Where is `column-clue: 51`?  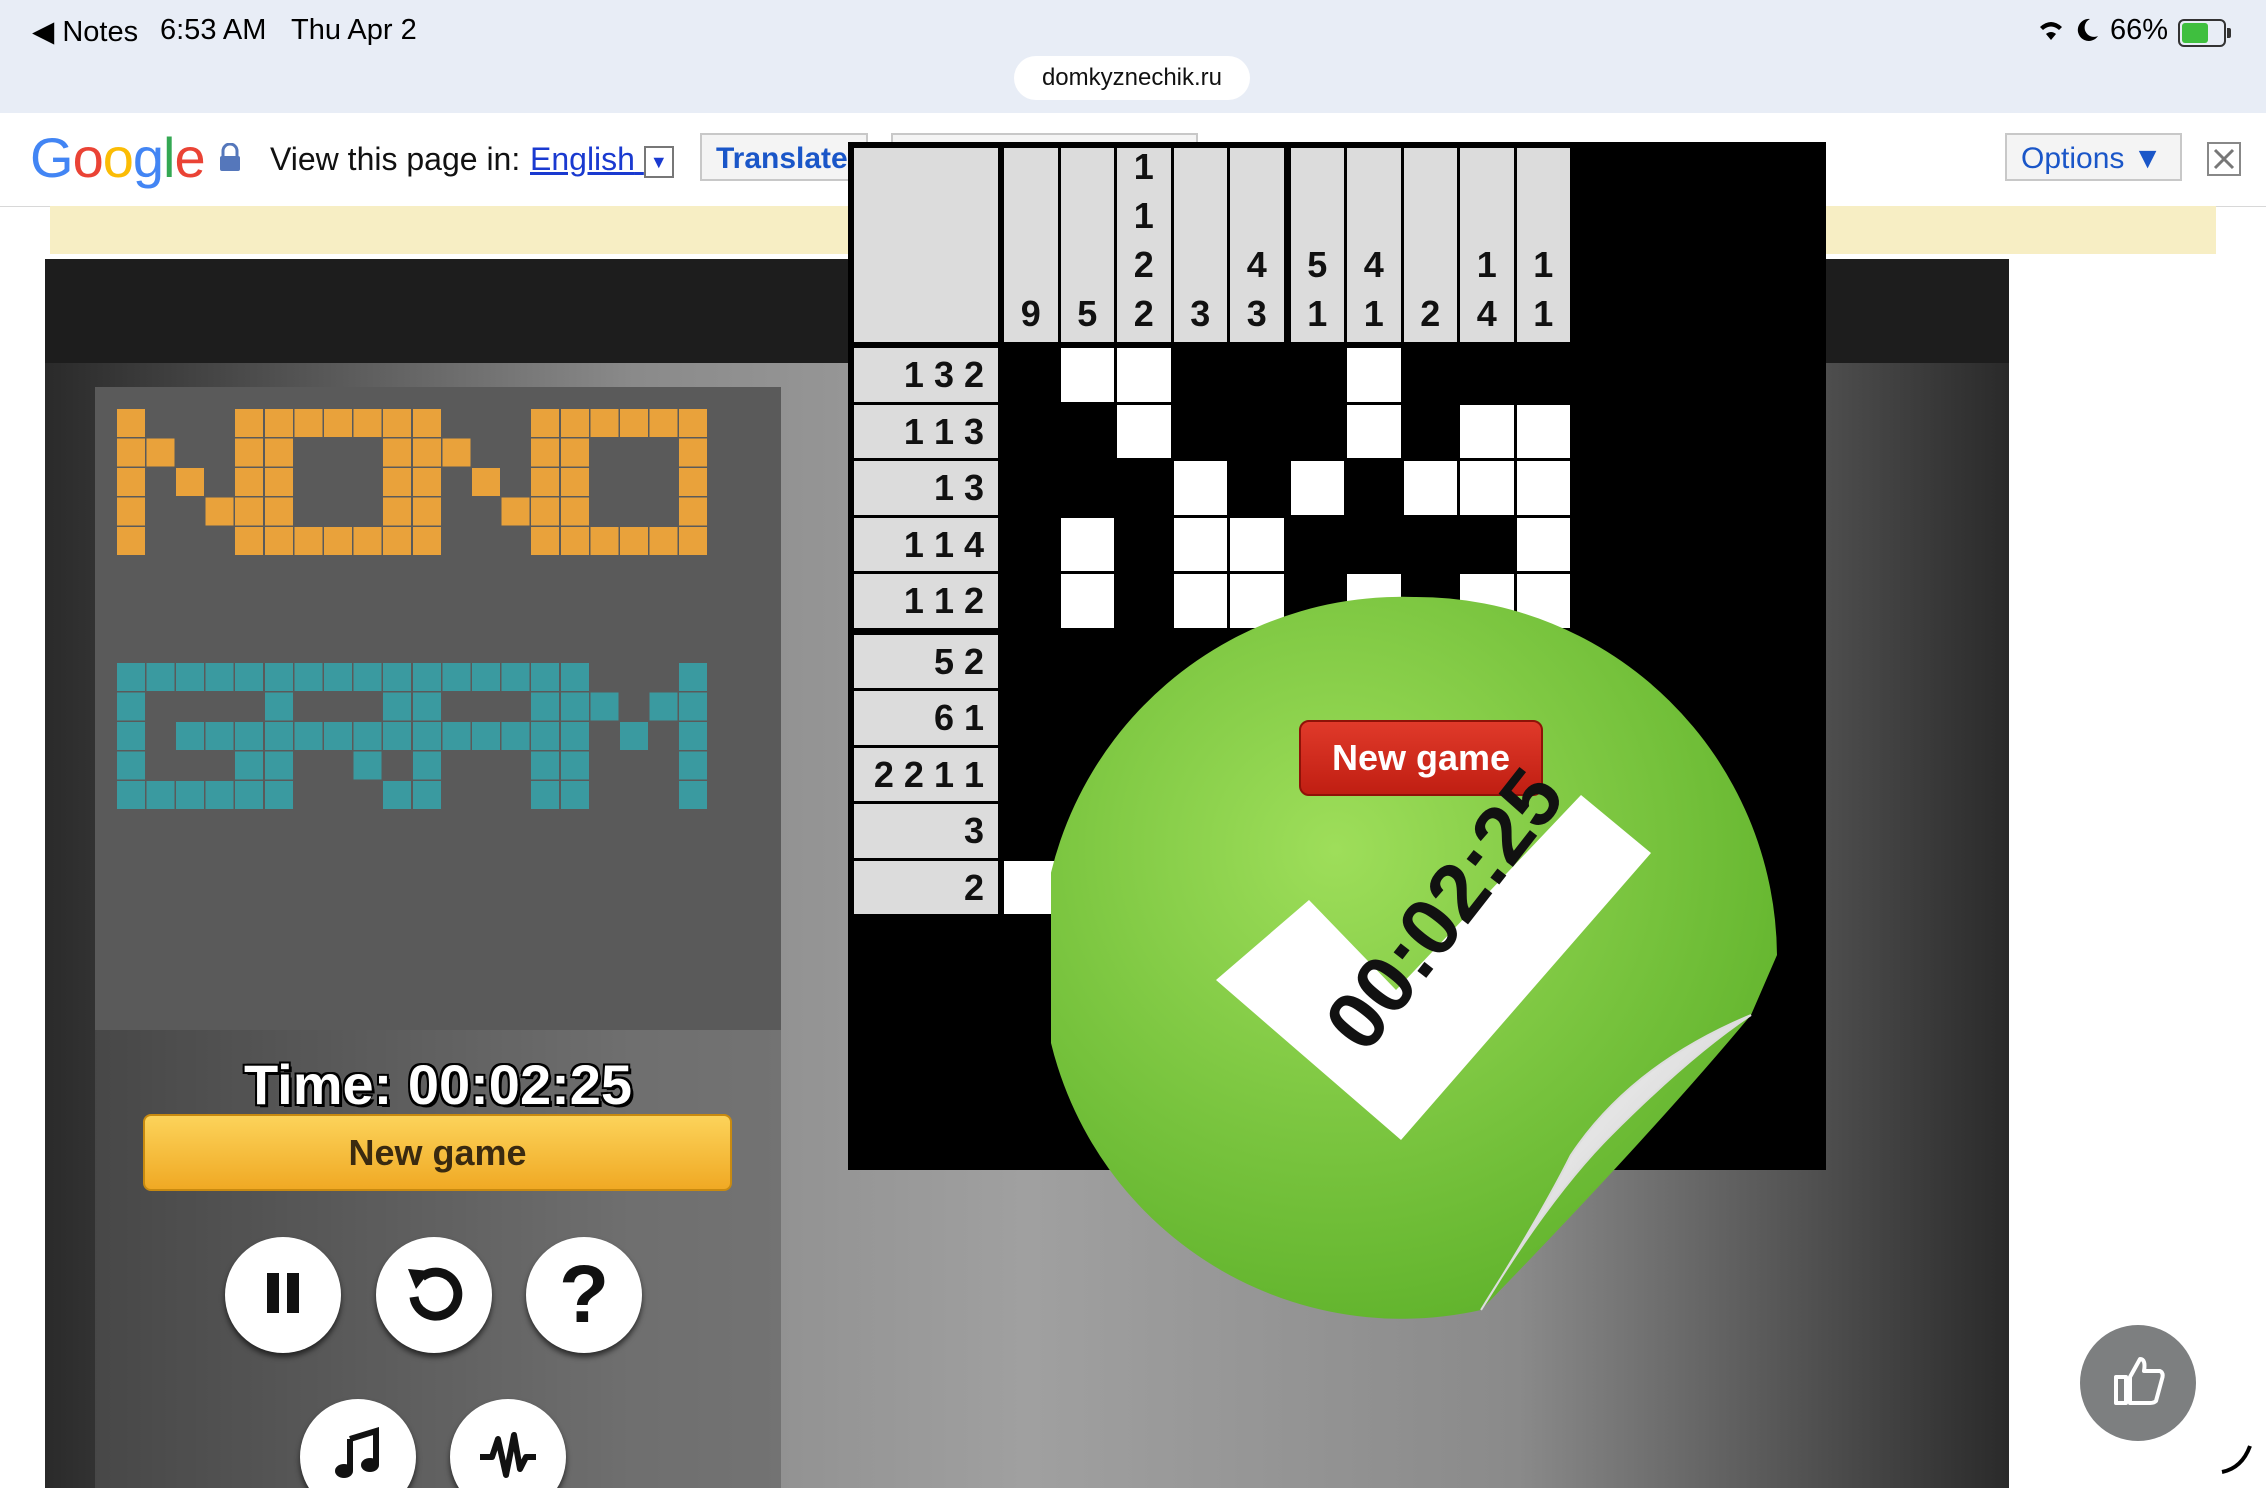
column-clue: 51 is located at coordinates (1317, 245).